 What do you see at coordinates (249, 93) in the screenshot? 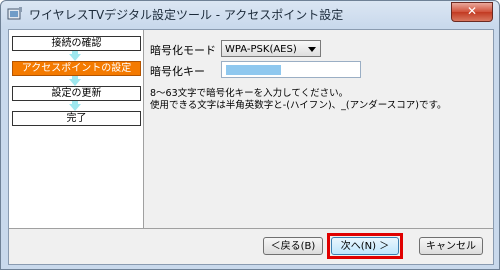
I see `key-instructions-line1: 8～63文字で暗号化キーを入力してください。` at bounding box center [249, 93].